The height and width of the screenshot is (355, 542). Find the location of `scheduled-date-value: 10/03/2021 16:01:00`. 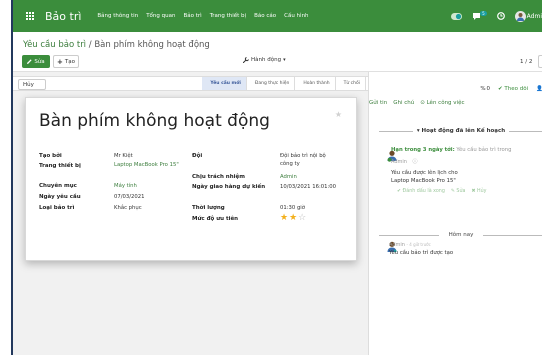

scheduled-date-value: 10/03/2021 16:01:00 is located at coordinates (308, 188).